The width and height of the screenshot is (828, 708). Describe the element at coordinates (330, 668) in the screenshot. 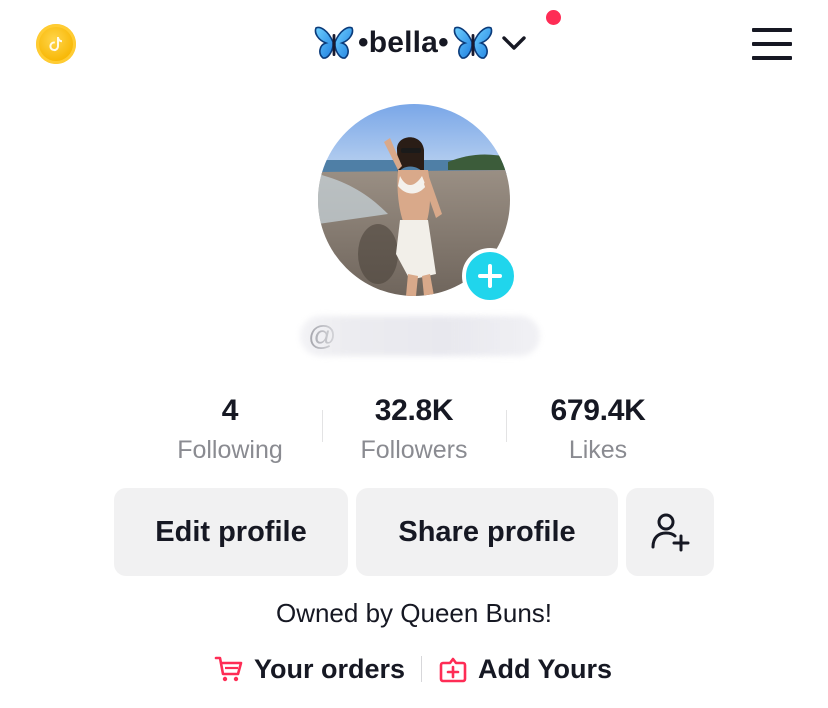

I see `your-orders-label: Your orders` at that location.